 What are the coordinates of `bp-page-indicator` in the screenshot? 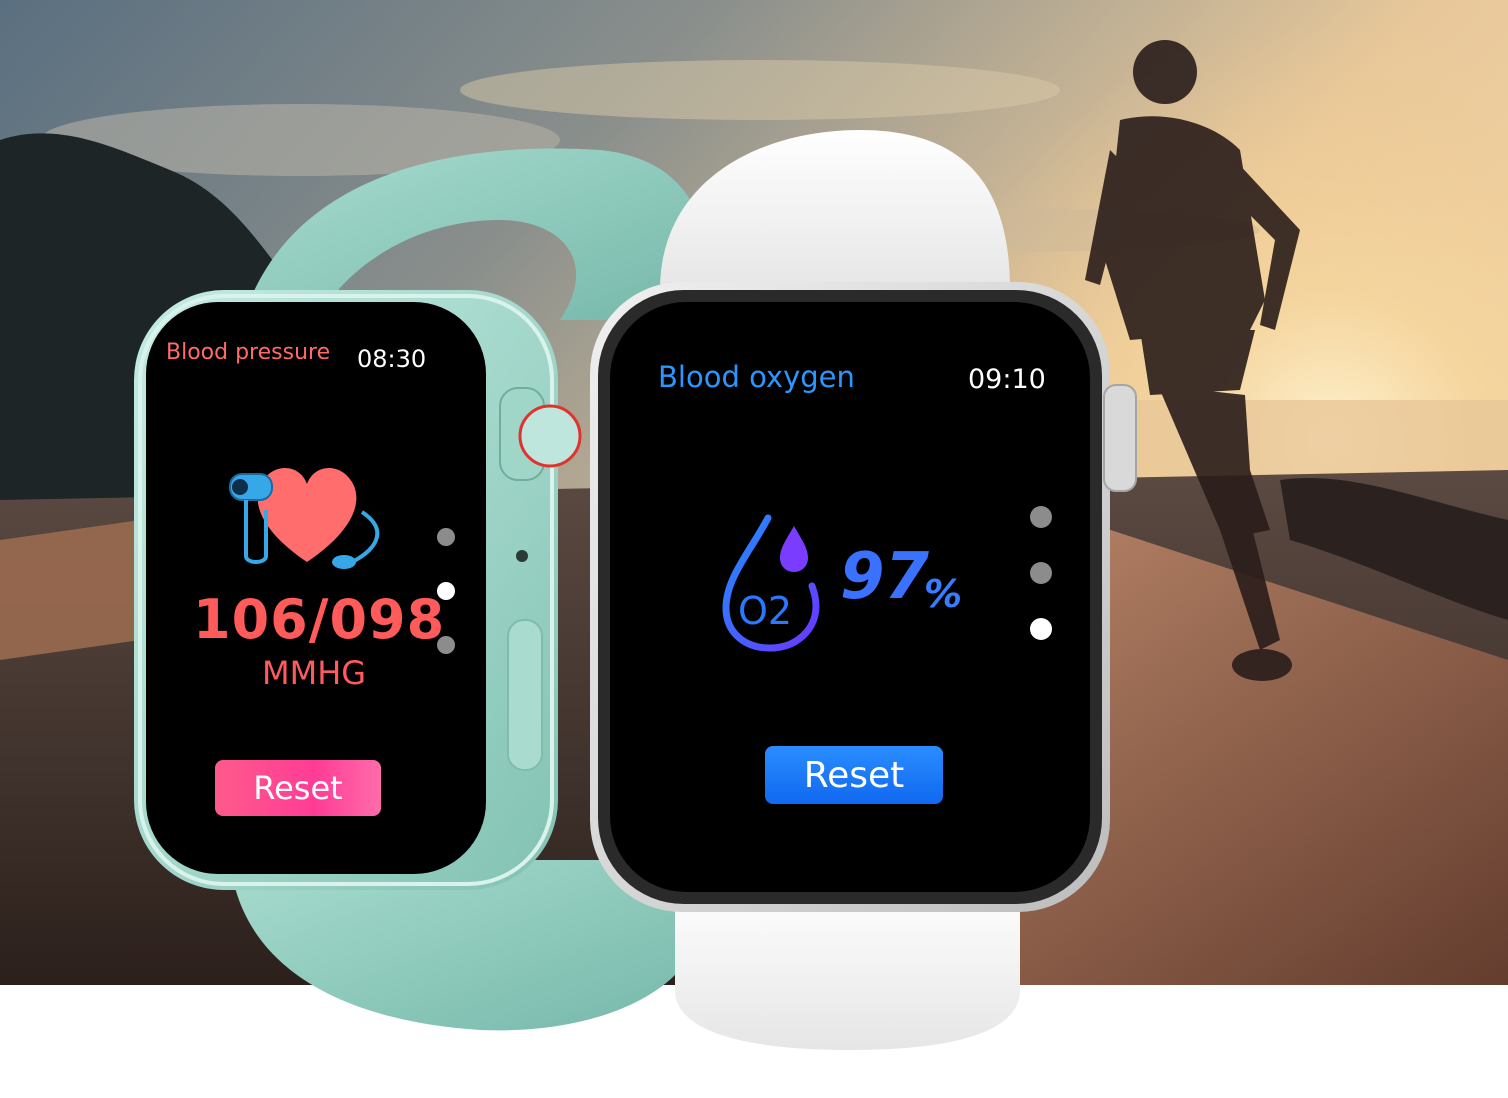 It's located at (447, 592).